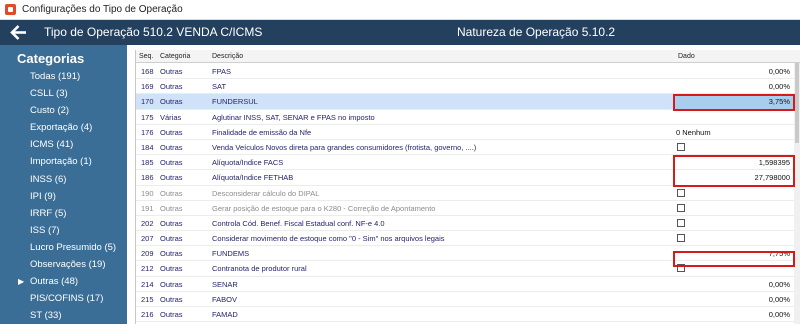 This screenshot has height=324, width=800. What do you see at coordinates (147, 102) in the screenshot?
I see `row-seq: 170` at bounding box center [147, 102].